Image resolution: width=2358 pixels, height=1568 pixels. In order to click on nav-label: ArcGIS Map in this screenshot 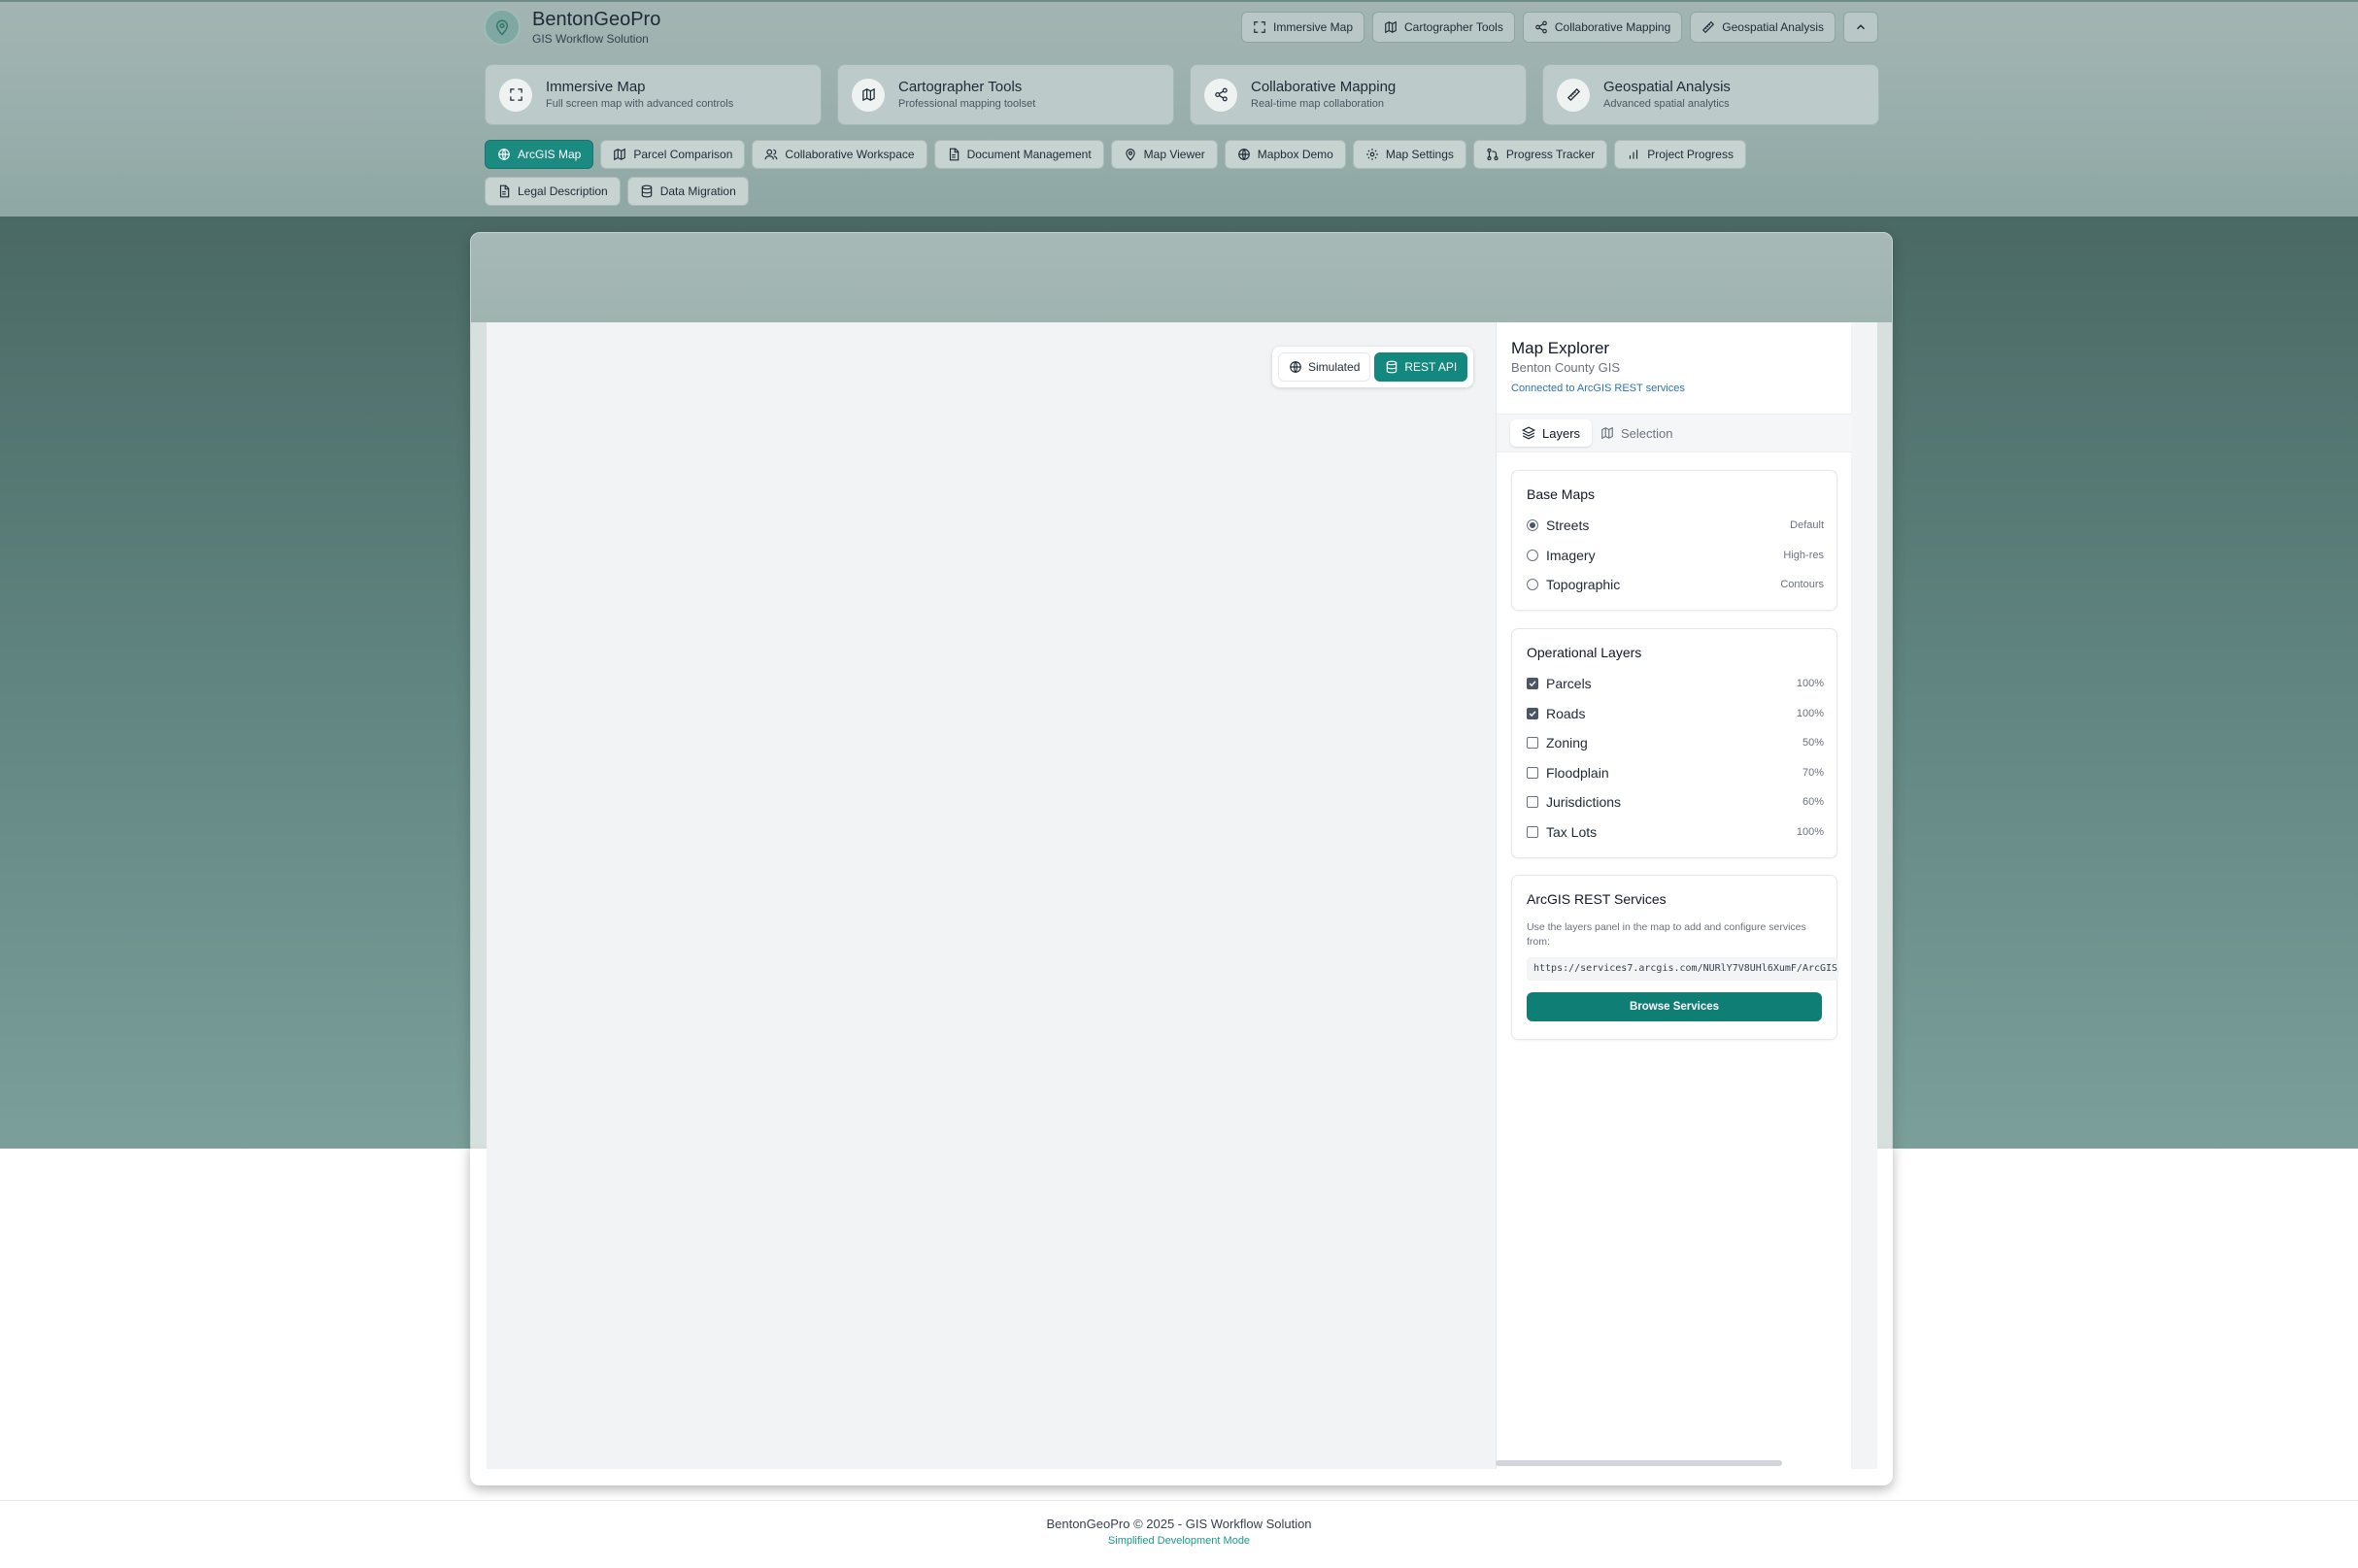, I will do `click(550, 154)`.